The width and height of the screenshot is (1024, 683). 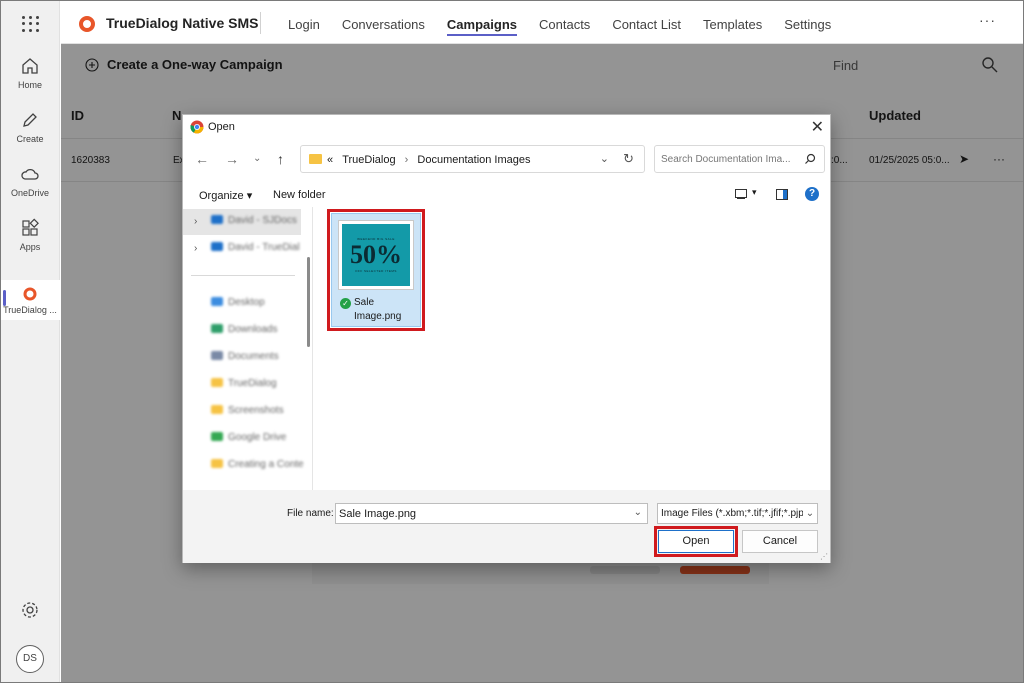 What do you see at coordinates (564, 22) in the screenshot?
I see `tab-contacts: Contacts` at bounding box center [564, 22].